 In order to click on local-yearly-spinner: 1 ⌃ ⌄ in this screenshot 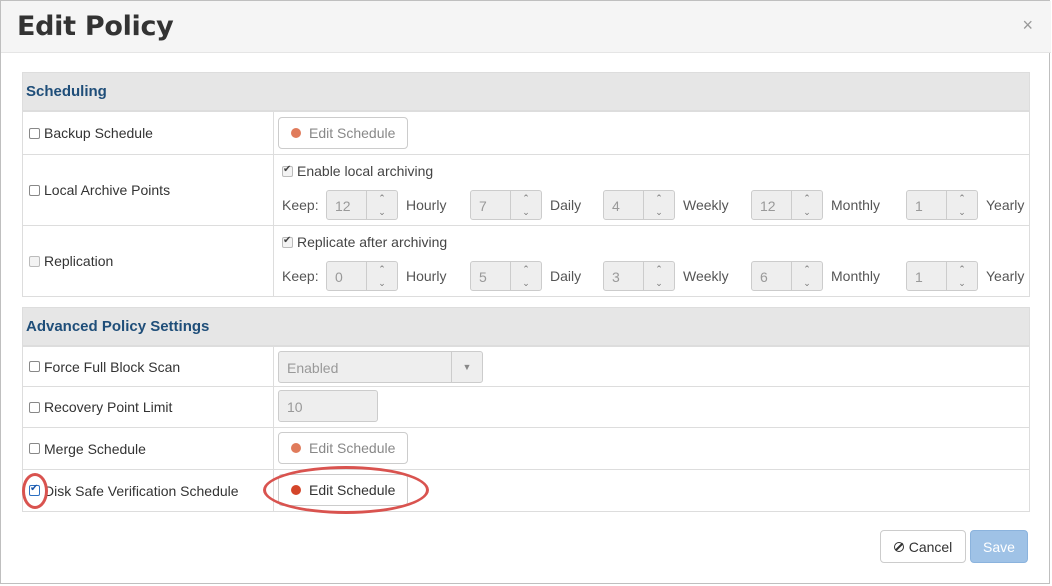, I will do `click(942, 205)`.